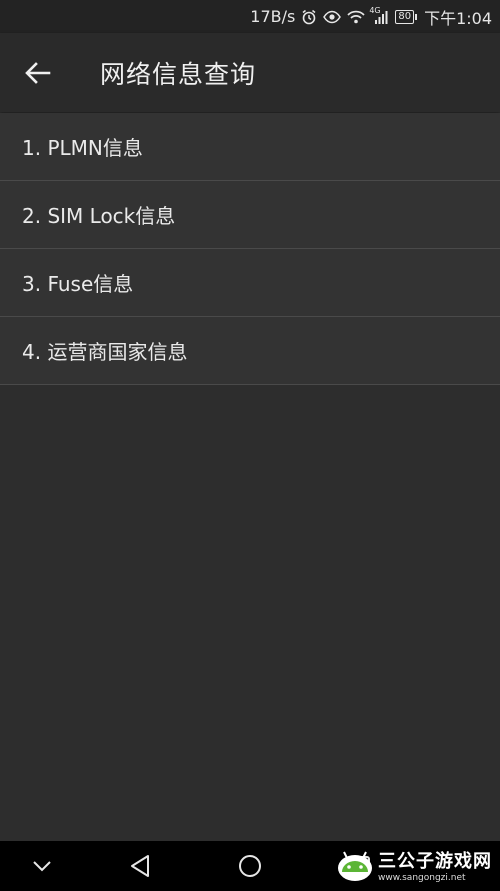 The height and width of the screenshot is (891, 500). I want to click on list-item-plmn: 1. PLMN信息, so click(250, 147).